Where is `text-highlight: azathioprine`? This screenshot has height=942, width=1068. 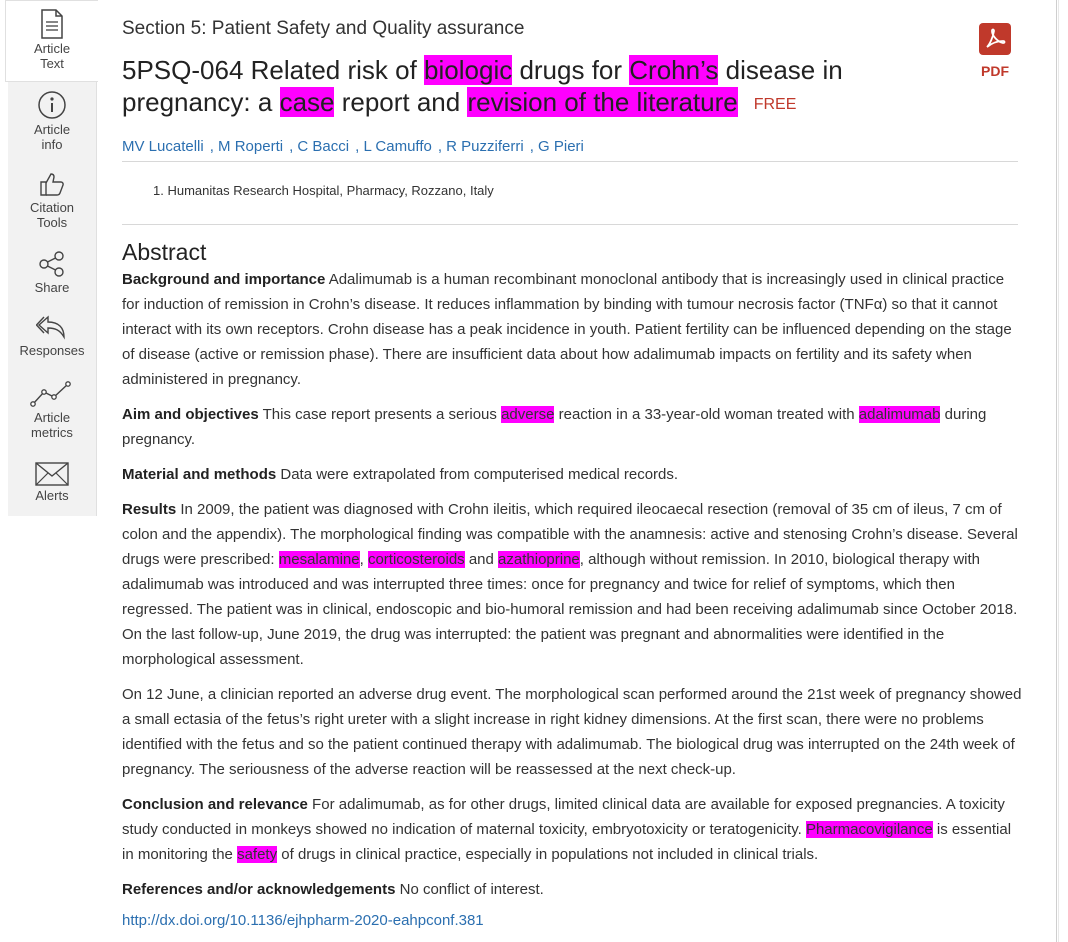
text-highlight: azathioprine is located at coordinates (539, 559).